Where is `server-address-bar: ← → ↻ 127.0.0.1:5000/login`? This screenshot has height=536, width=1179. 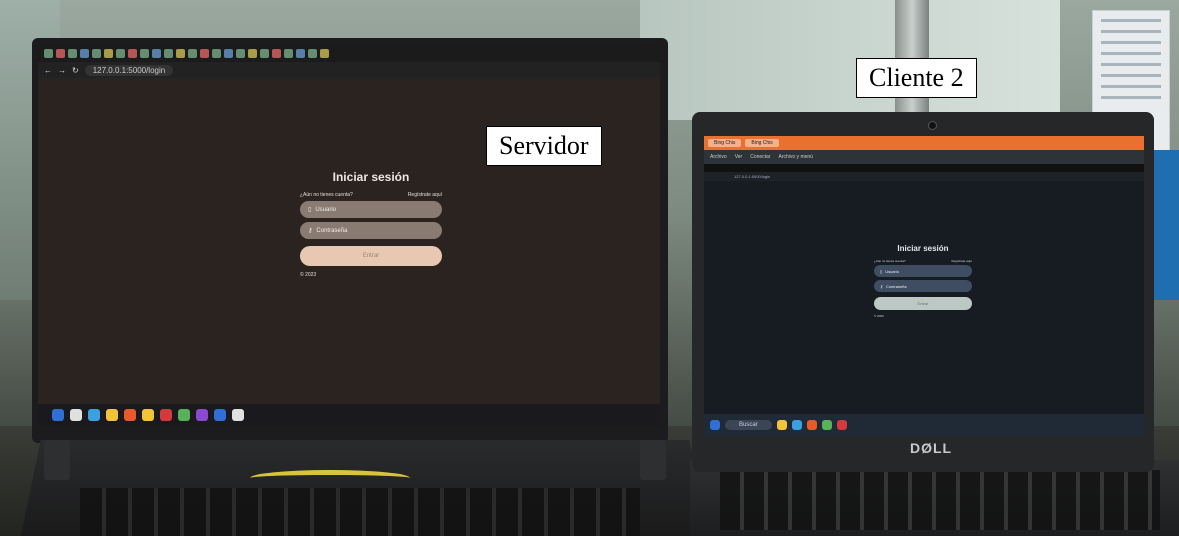
server-address-bar: ← → ↻ 127.0.0.1:5000/login is located at coordinates (349, 70).